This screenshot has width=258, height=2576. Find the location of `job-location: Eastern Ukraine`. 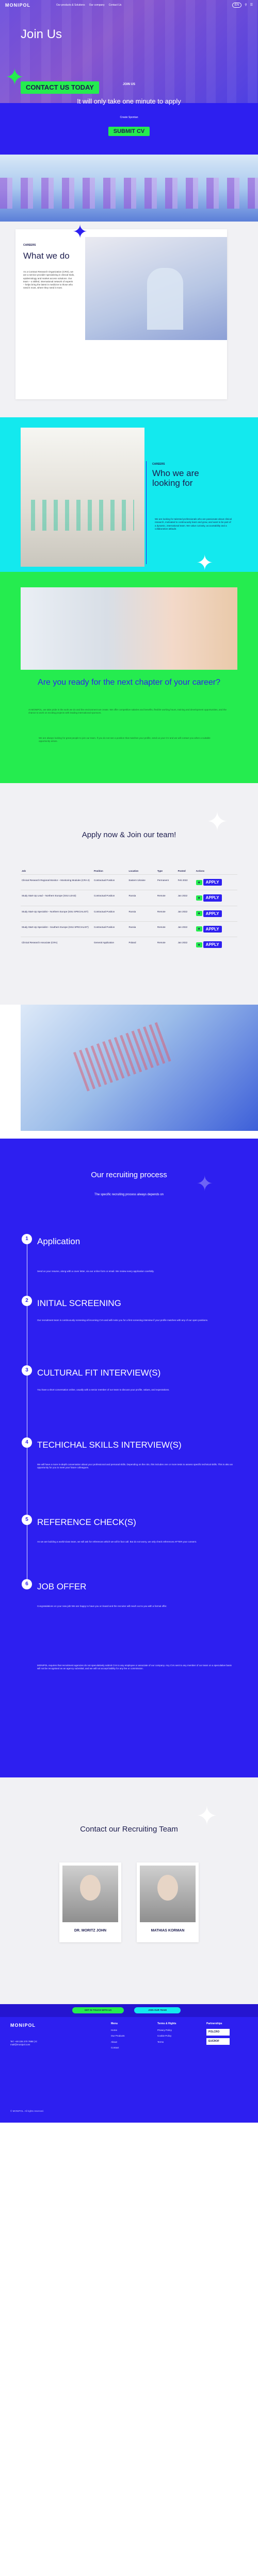

job-location: Eastern Ukraine is located at coordinates (141, 882).